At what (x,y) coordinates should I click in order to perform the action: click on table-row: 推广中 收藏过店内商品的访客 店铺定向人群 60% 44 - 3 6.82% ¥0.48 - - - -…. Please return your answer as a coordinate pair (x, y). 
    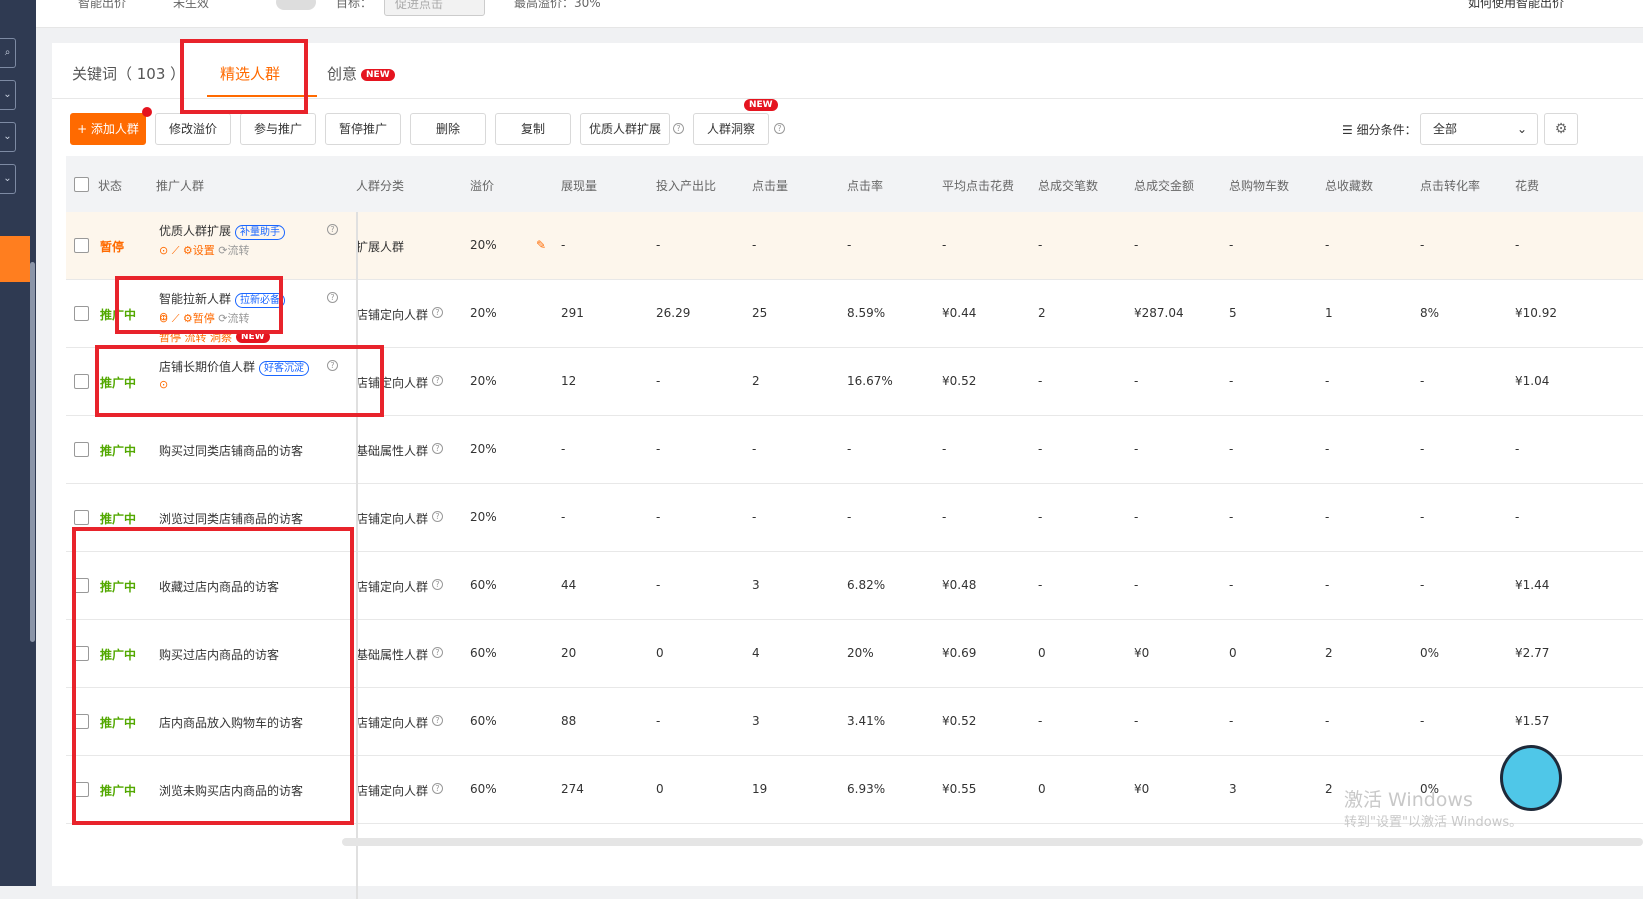
    Looking at the image, I should click on (854, 586).